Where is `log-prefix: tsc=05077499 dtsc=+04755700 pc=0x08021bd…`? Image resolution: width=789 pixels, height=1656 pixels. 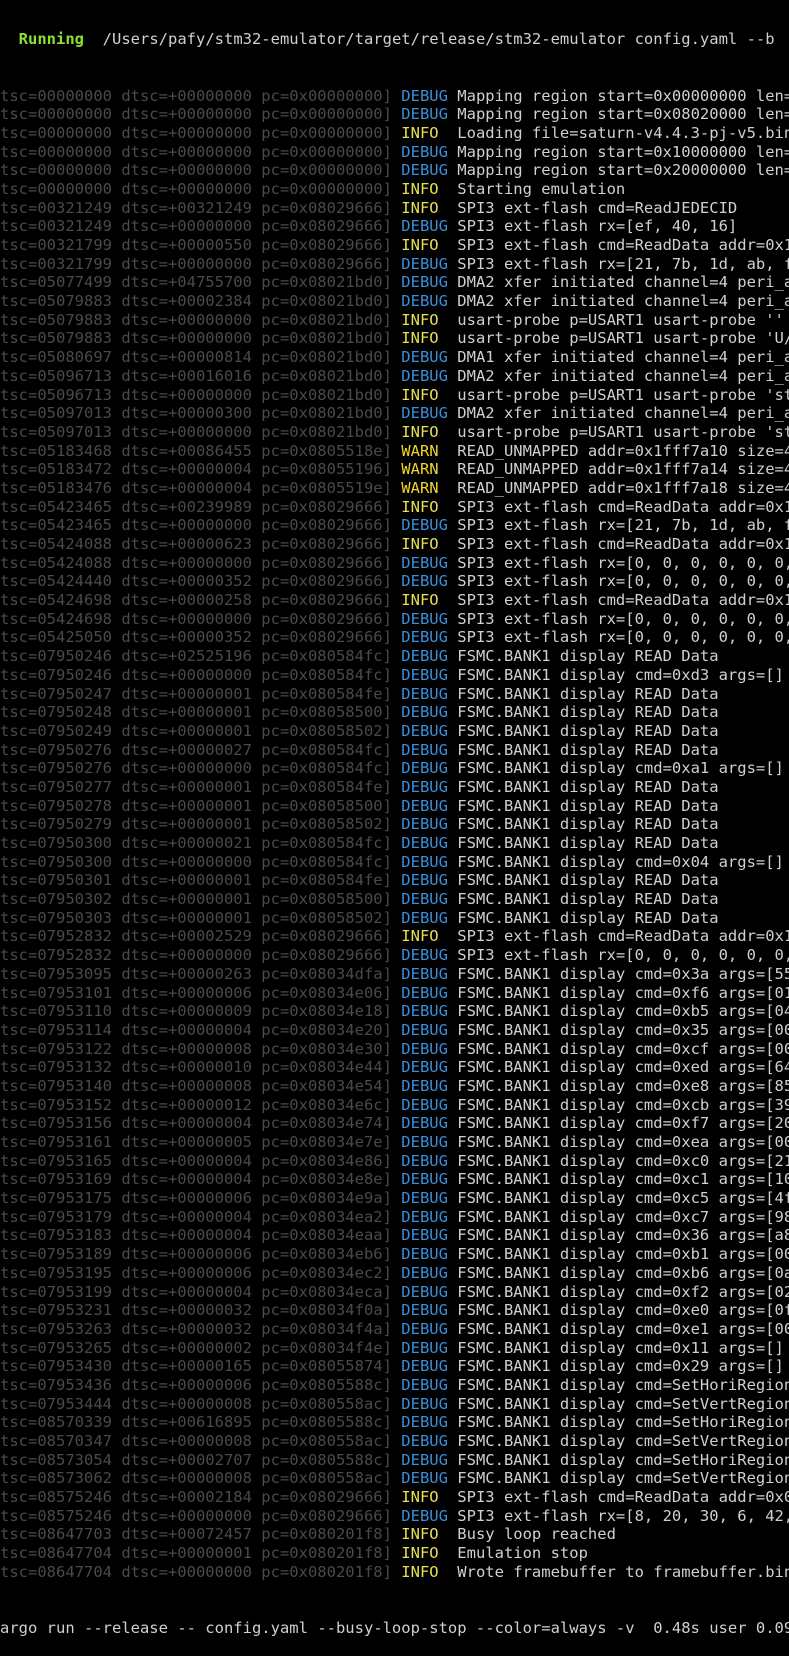 log-prefix: tsc=05077499 dtsc=+04755700 pc=0x08021bd… is located at coordinates (196, 282).